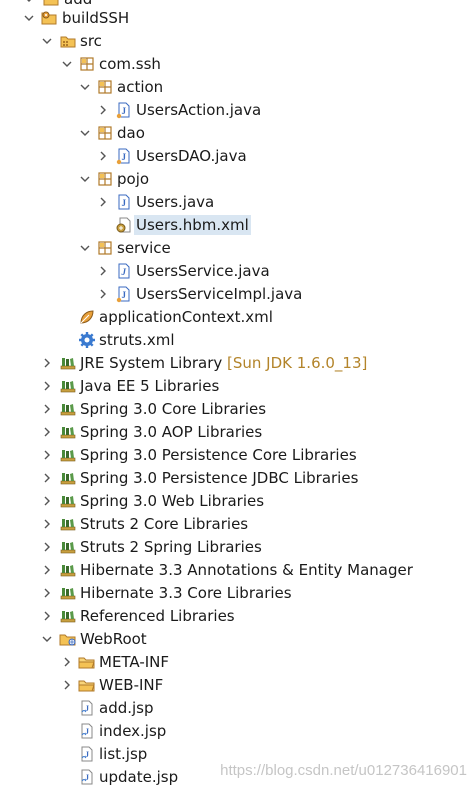 This screenshot has height=788, width=475. I want to click on java-interface-icon: J, so click(124, 271).